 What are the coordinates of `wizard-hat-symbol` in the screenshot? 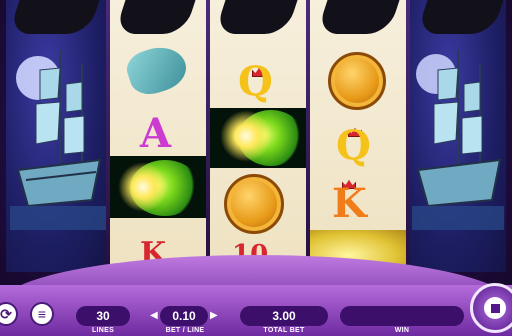 It's located at (157, 70).